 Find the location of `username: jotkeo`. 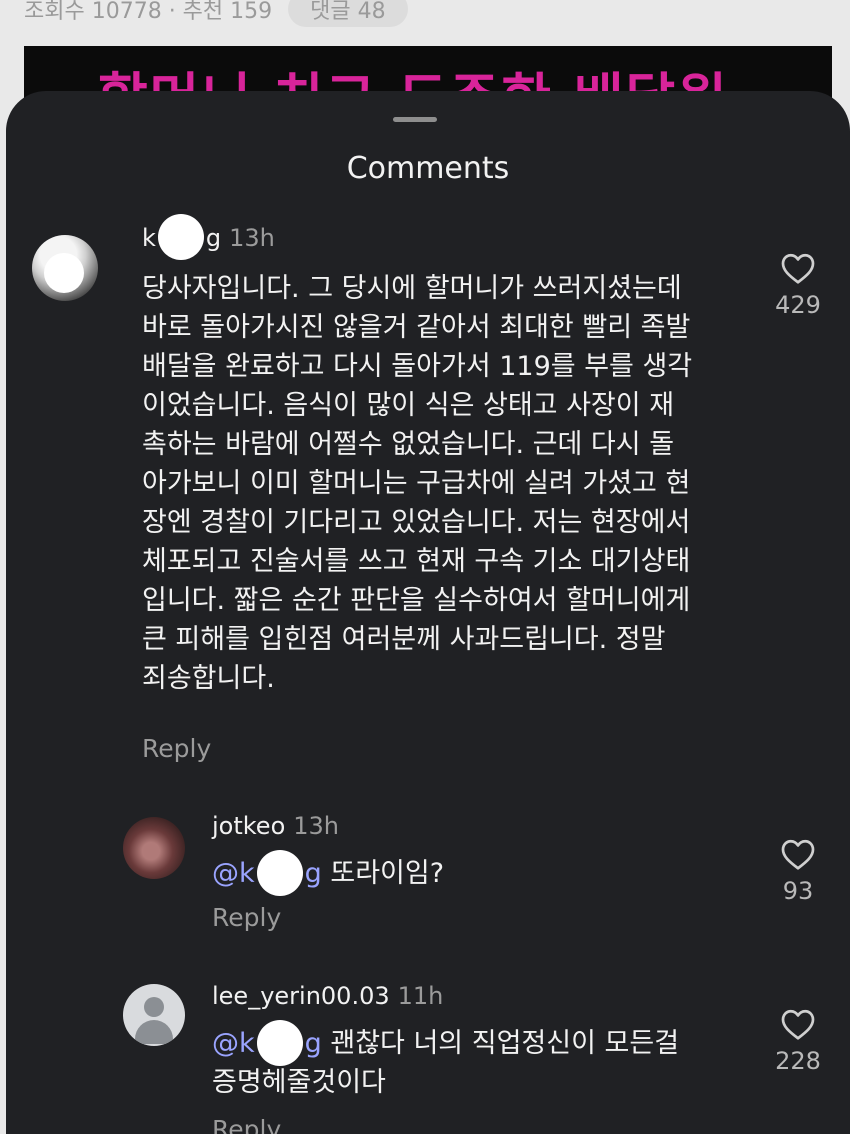

username: jotkeo is located at coordinates (248, 826).